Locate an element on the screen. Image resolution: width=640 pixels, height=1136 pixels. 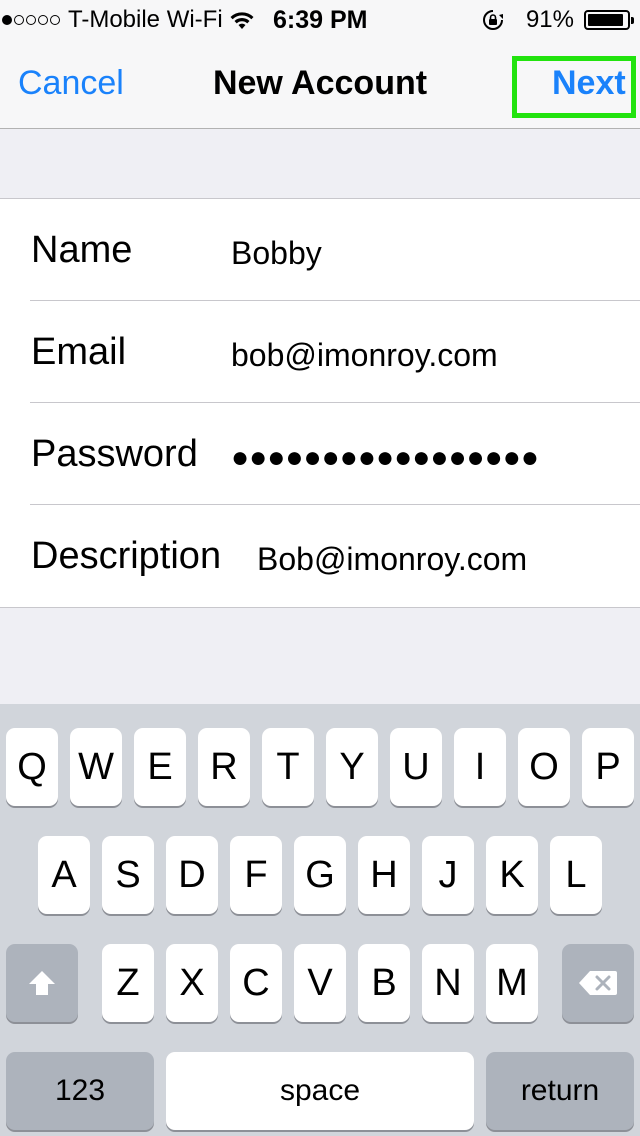
email-field: bob@imonroy.com is located at coordinates (364, 355).